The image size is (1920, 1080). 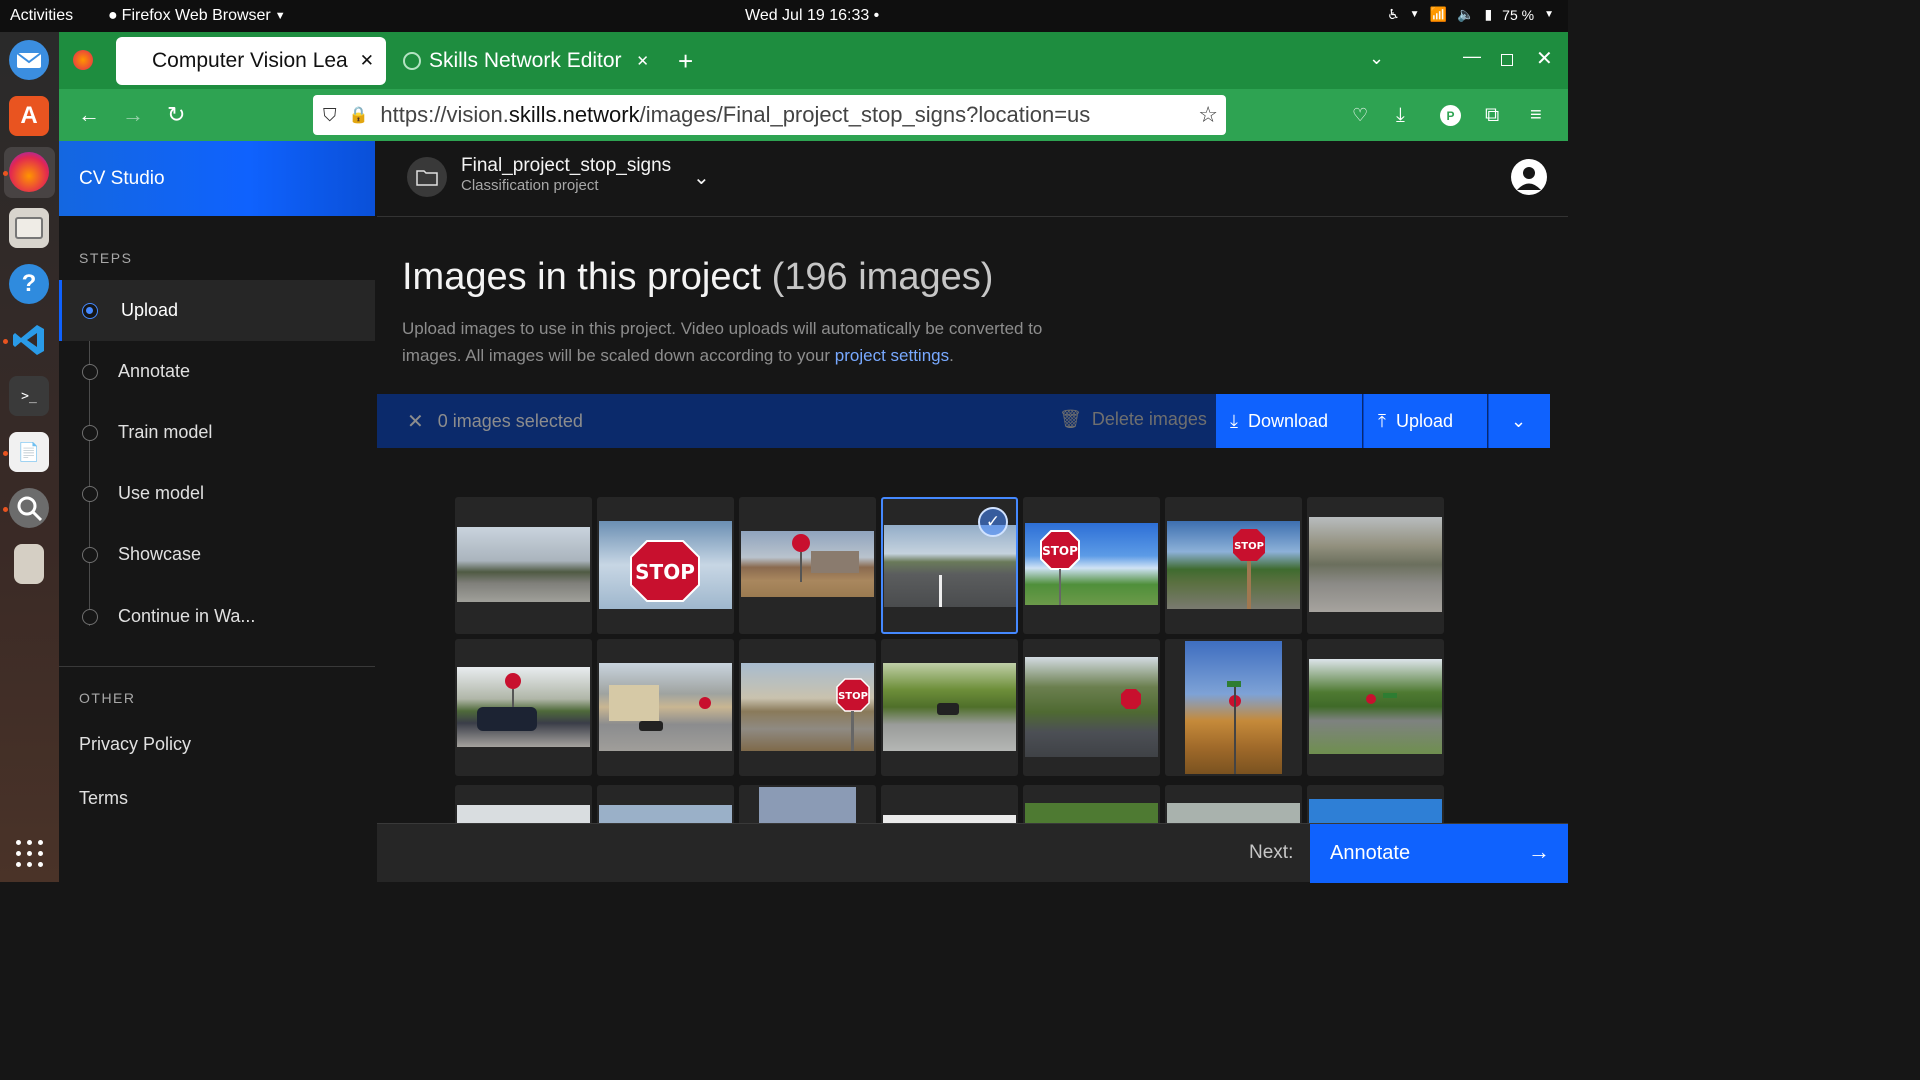 What do you see at coordinates (1470, 14) in the screenshot?
I see `system-tray: ♿ ▼ 📶 🔈 ▮ 75 % ▼` at bounding box center [1470, 14].